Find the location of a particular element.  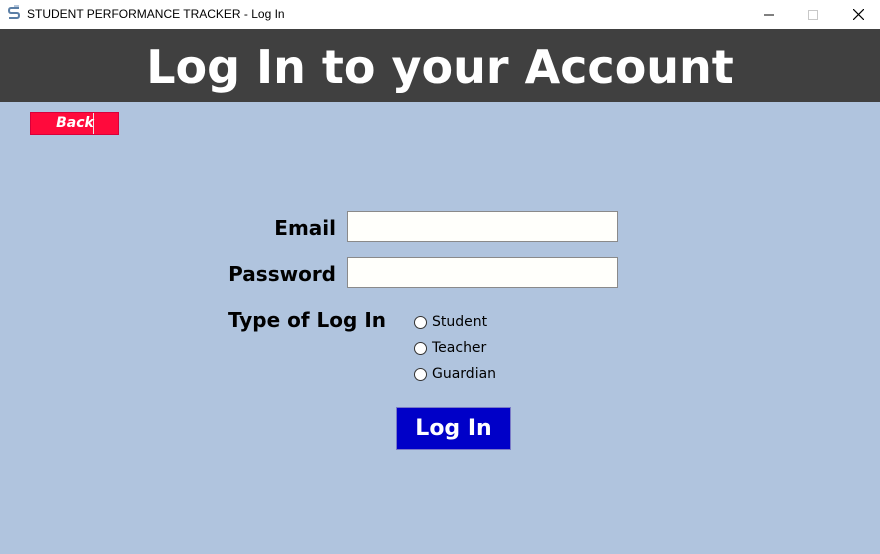

radio-student: Student is located at coordinates (450, 322).